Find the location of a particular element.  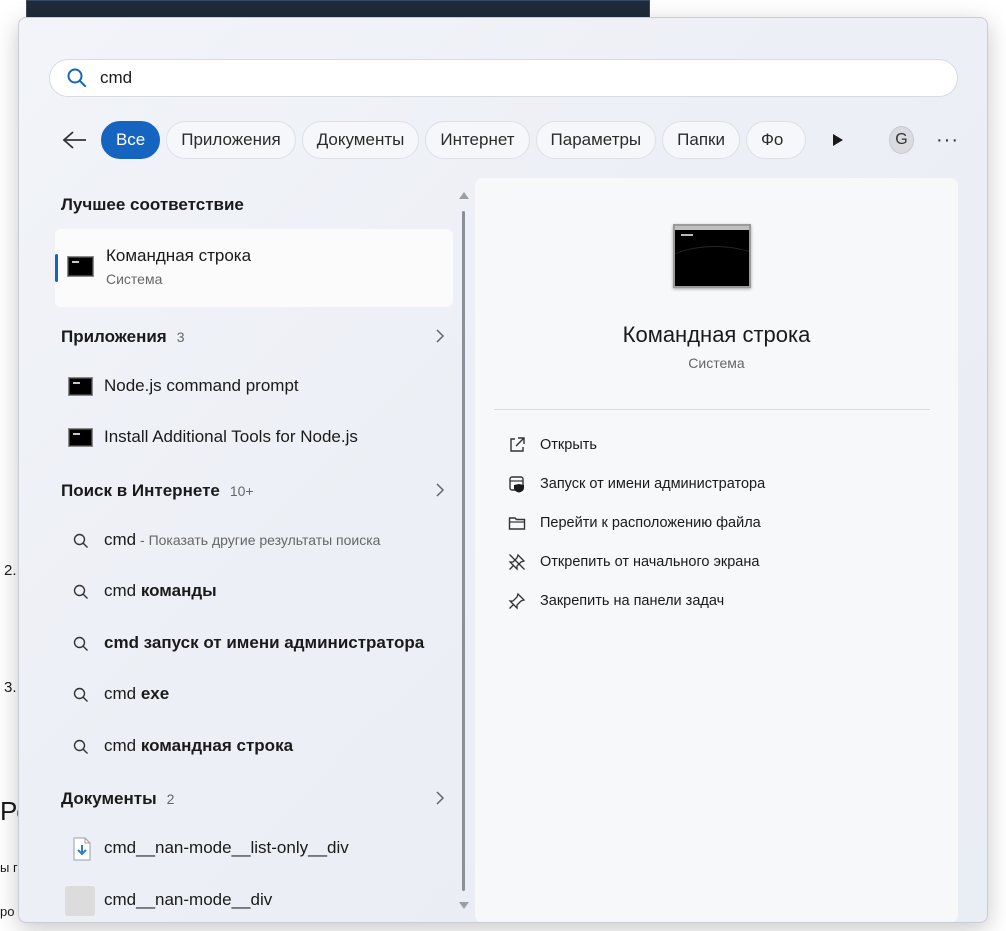

best-match-subtitle: Система is located at coordinates (134, 279).